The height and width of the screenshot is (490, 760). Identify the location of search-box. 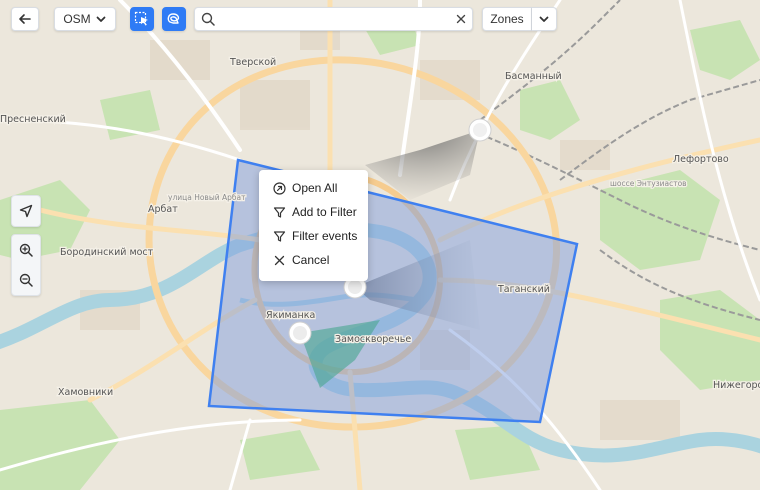
(333, 19).